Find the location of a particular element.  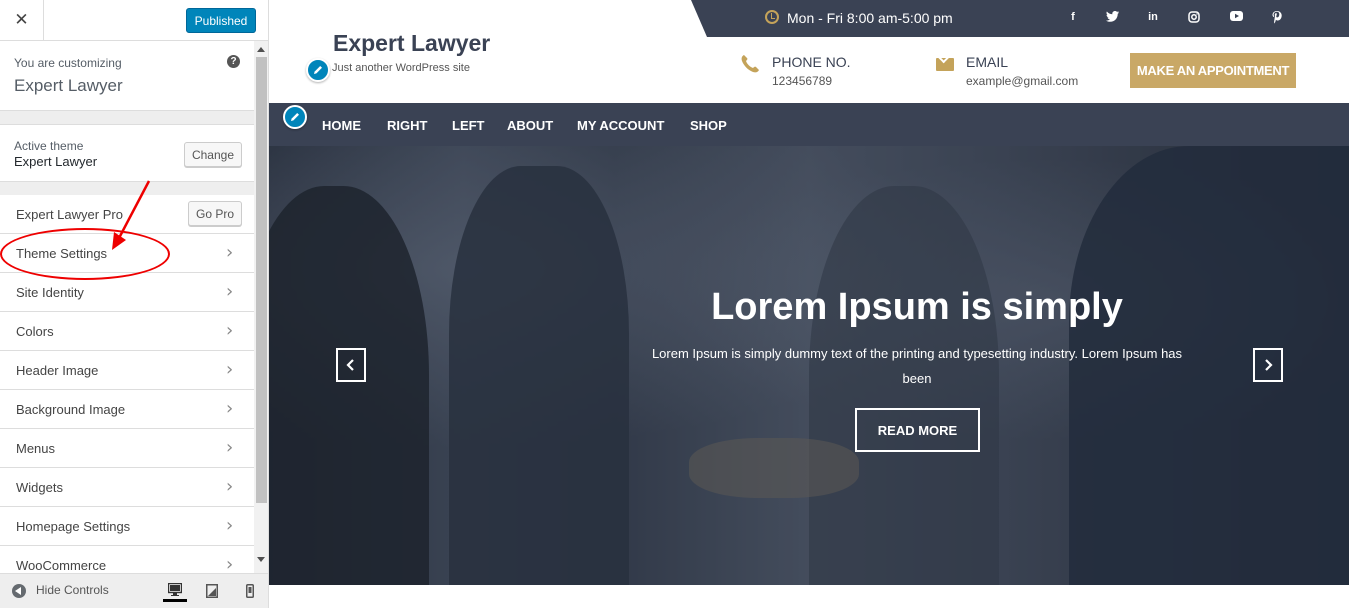

nav-right: RIGHT is located at coordinates (407, 125).